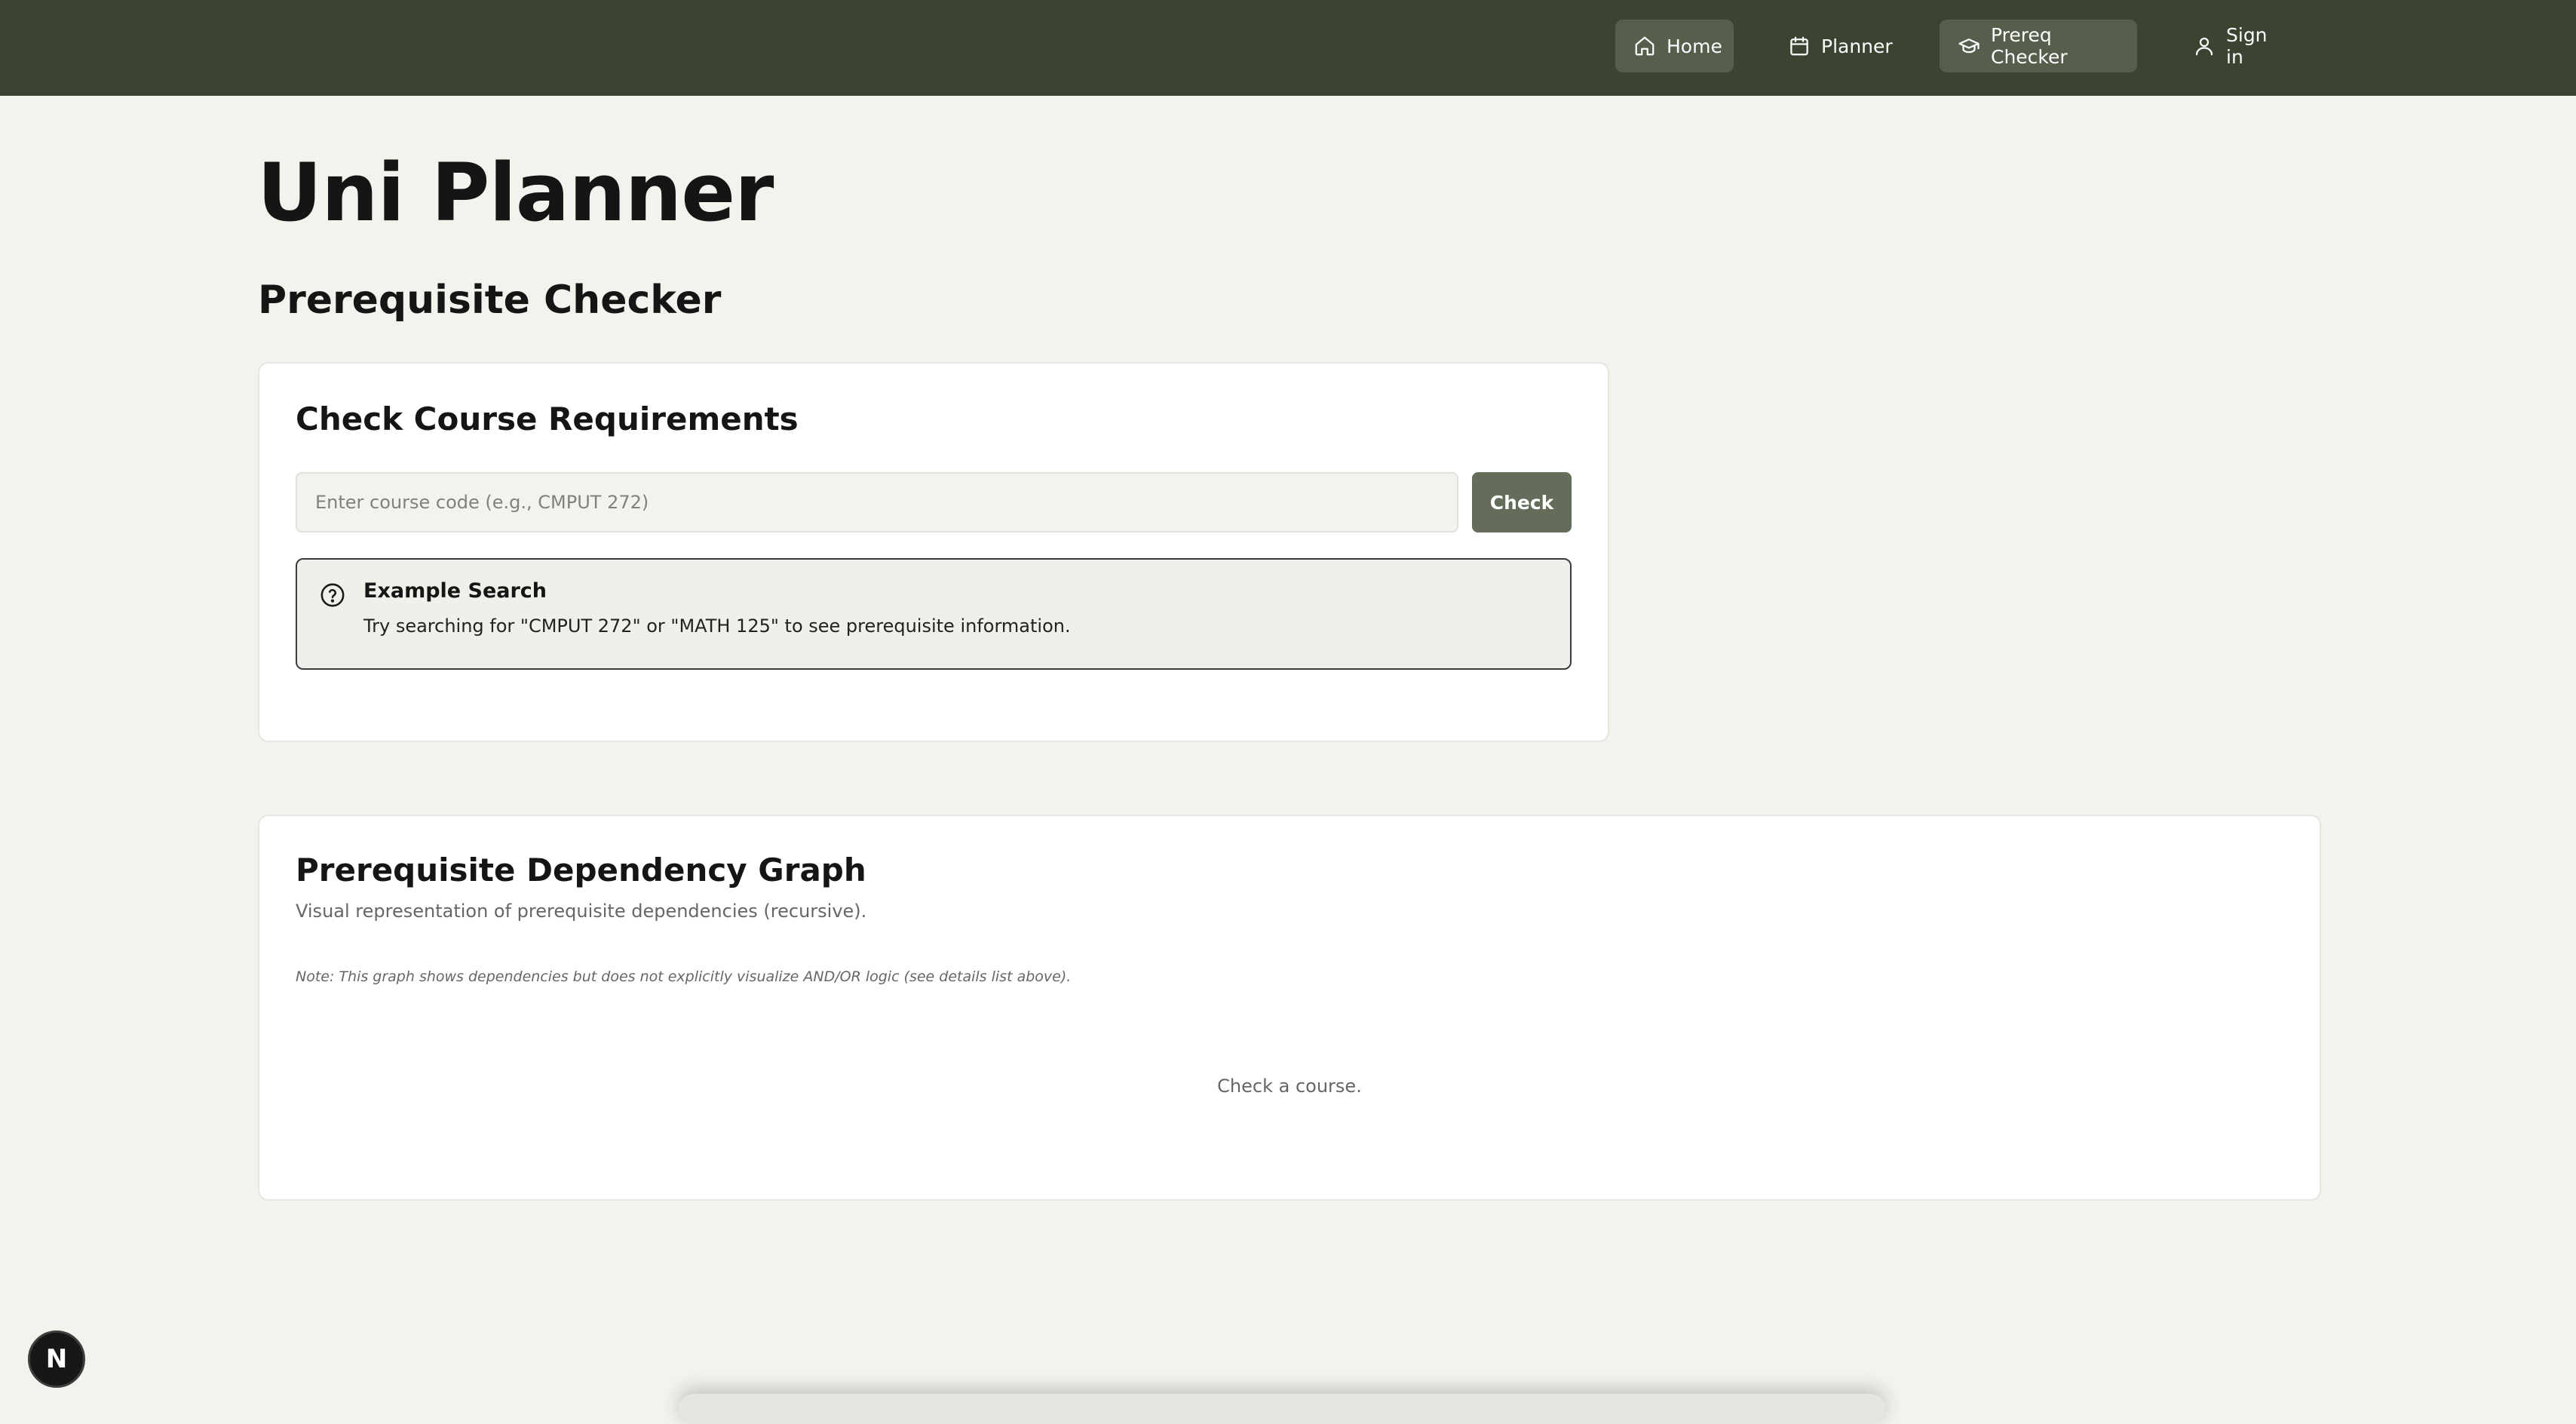 Image resolution: width=2576 pixels, height=1424 pixels. What do you see at coordinates (515, 192) in the screenshot?
I see `app-title: Uni Planner` at bounding box center [515, 192].